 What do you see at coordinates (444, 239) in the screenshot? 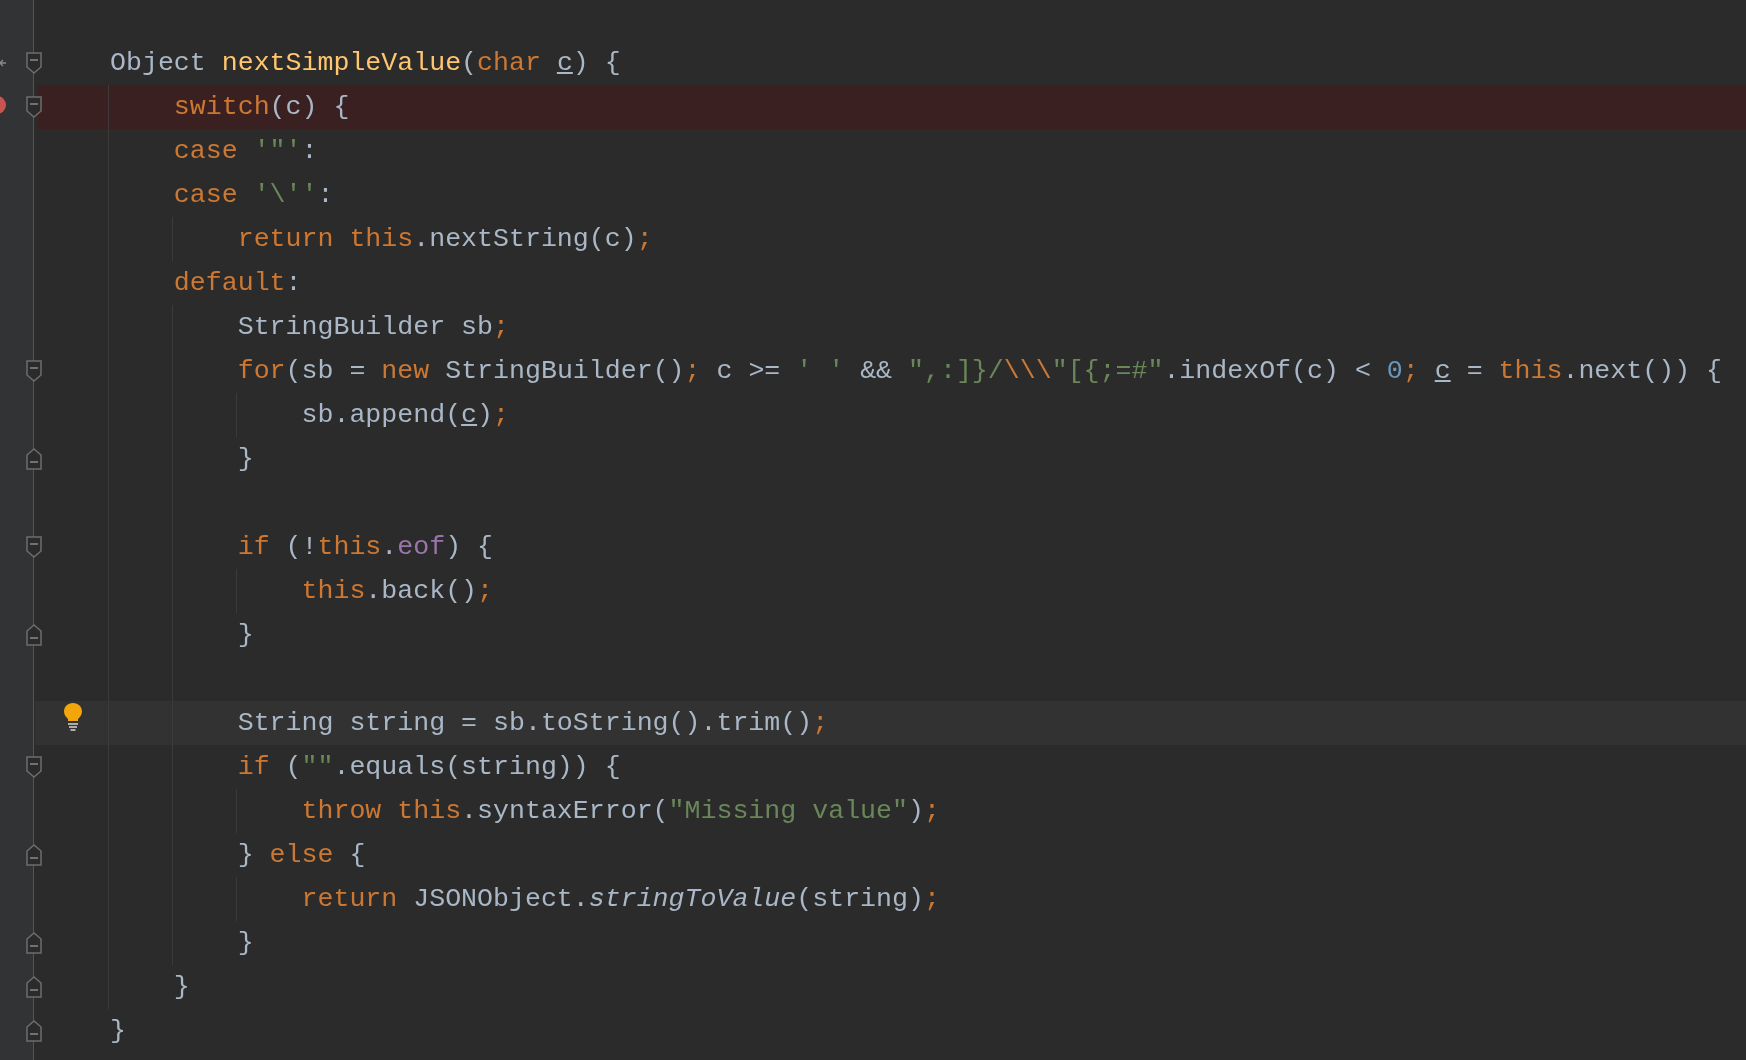
I see `code-line: return this.nextString(c);` at bounding box center [444, 239].